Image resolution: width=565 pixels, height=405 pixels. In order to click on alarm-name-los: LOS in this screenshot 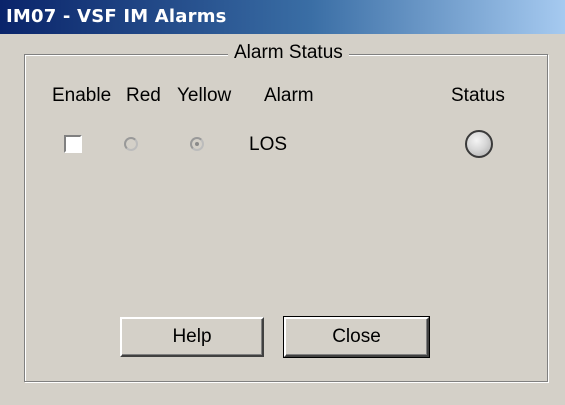, I will do `click(268, 144)`.